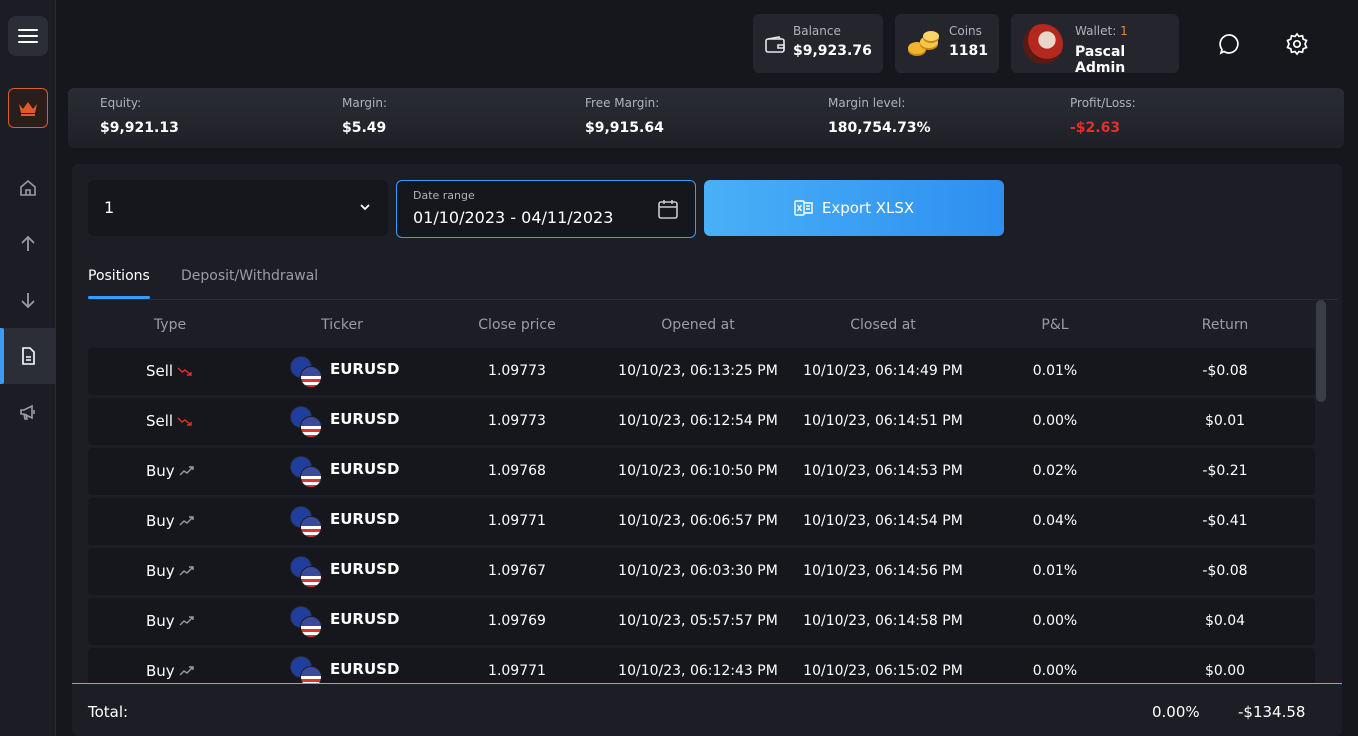 This screenshot has height=736, width=1358. Describe the element at coordinates (109, 207) in the screenshot. I see `account-select-value: 1` at that location.